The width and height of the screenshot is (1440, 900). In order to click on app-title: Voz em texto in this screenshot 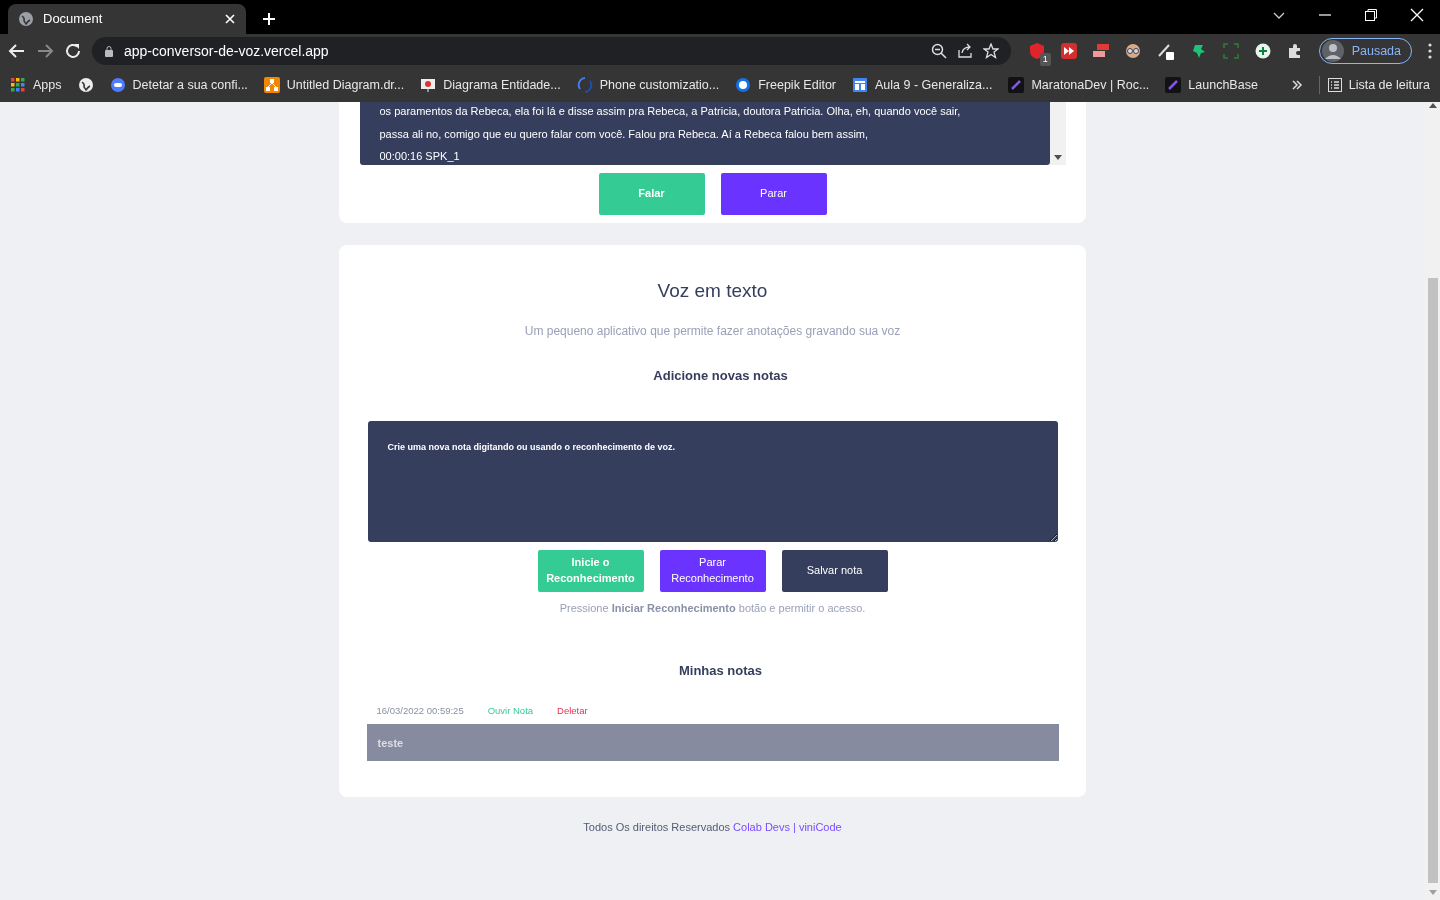, I will do `click(712, 291)`.